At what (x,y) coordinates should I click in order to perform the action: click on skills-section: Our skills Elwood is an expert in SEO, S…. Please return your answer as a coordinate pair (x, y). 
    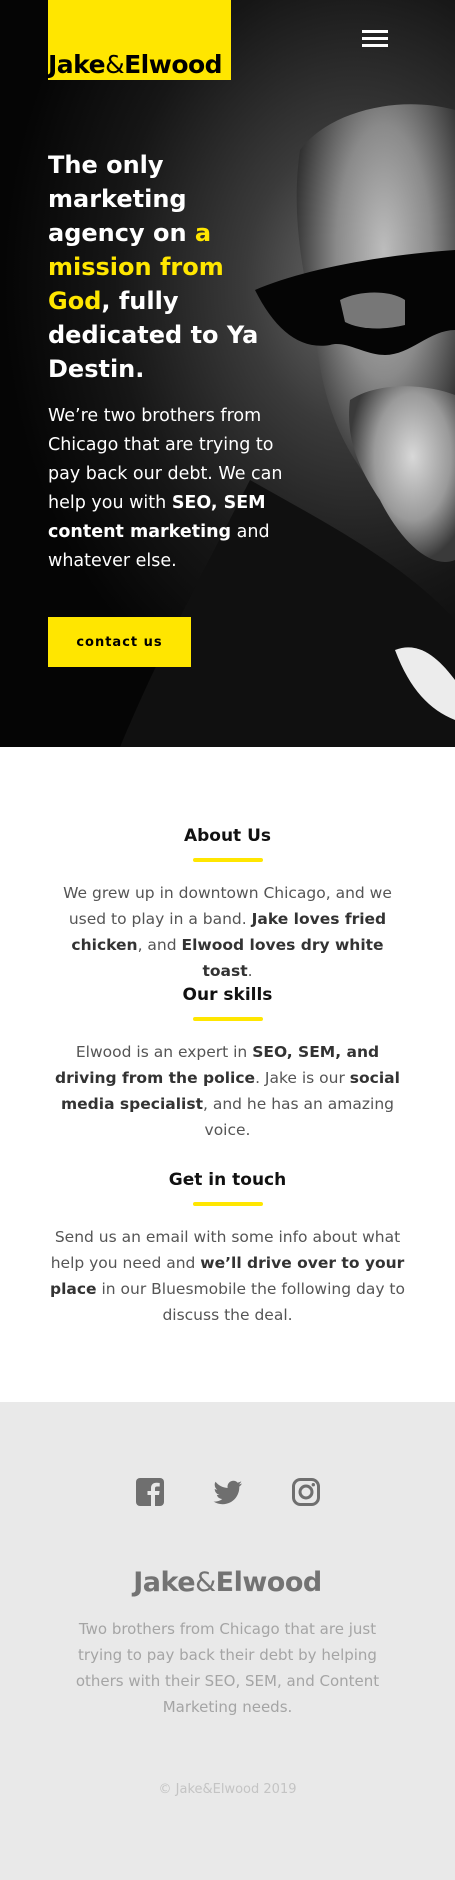
    Looking at the image, I should click on (227, 1064).